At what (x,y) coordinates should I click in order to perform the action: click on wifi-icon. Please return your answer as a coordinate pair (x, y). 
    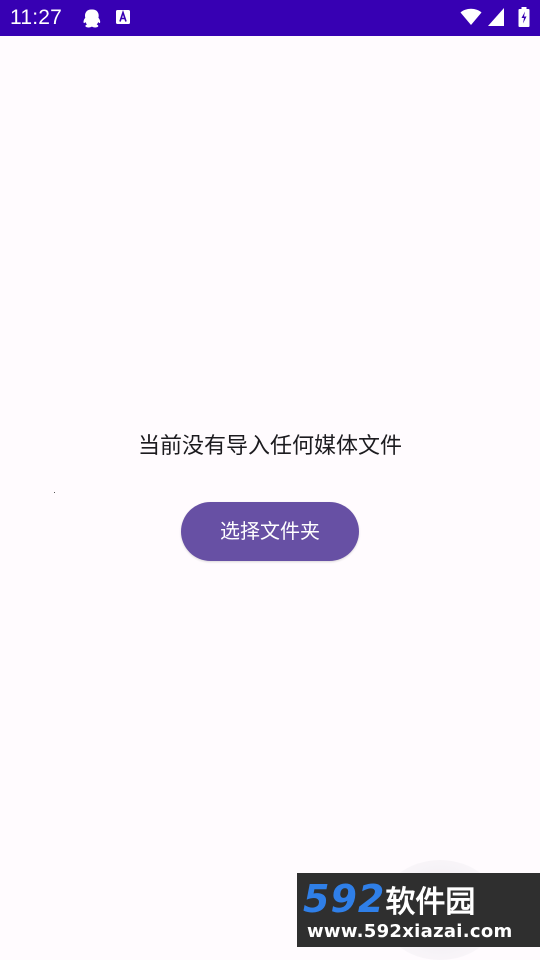
    Looking at the image, I should click on (471, 17).